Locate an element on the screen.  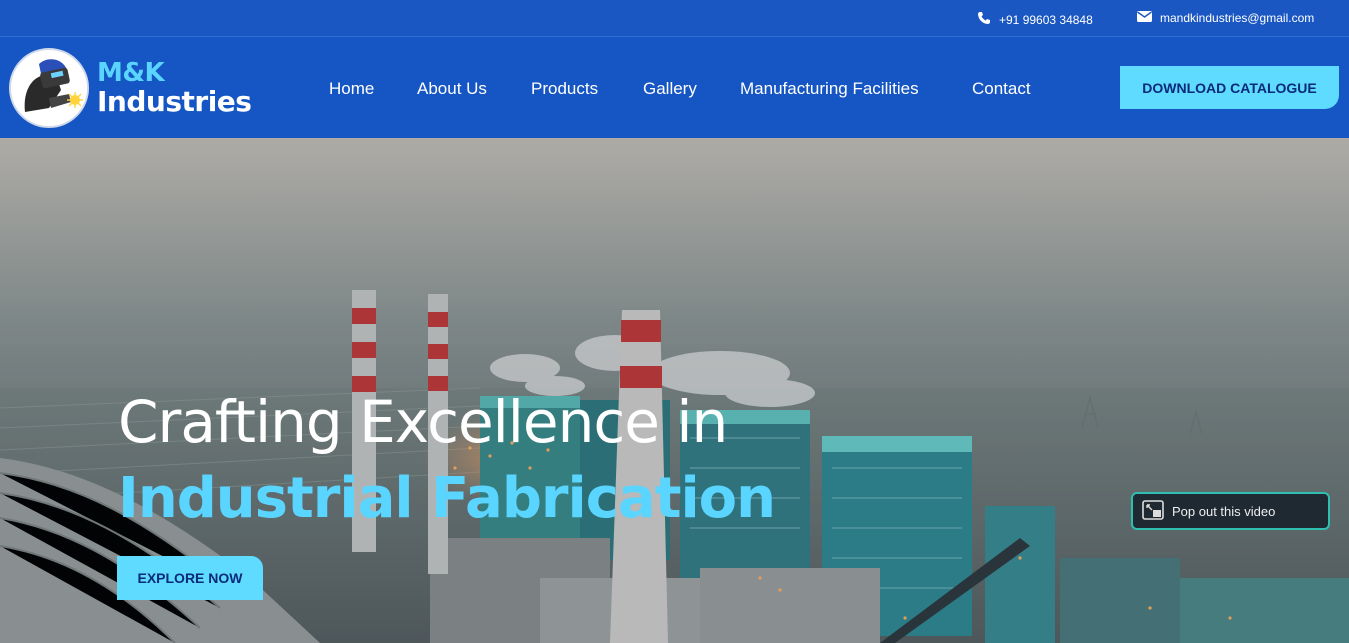
welder-logo-icon is located at coordinates (49, 88).